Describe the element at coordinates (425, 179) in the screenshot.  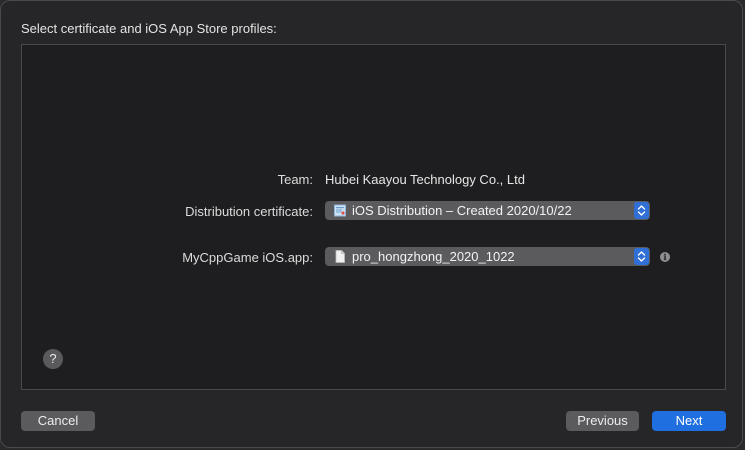
I see `team-value: Hubei Kaayou Technology Co., Ltd` at that location.